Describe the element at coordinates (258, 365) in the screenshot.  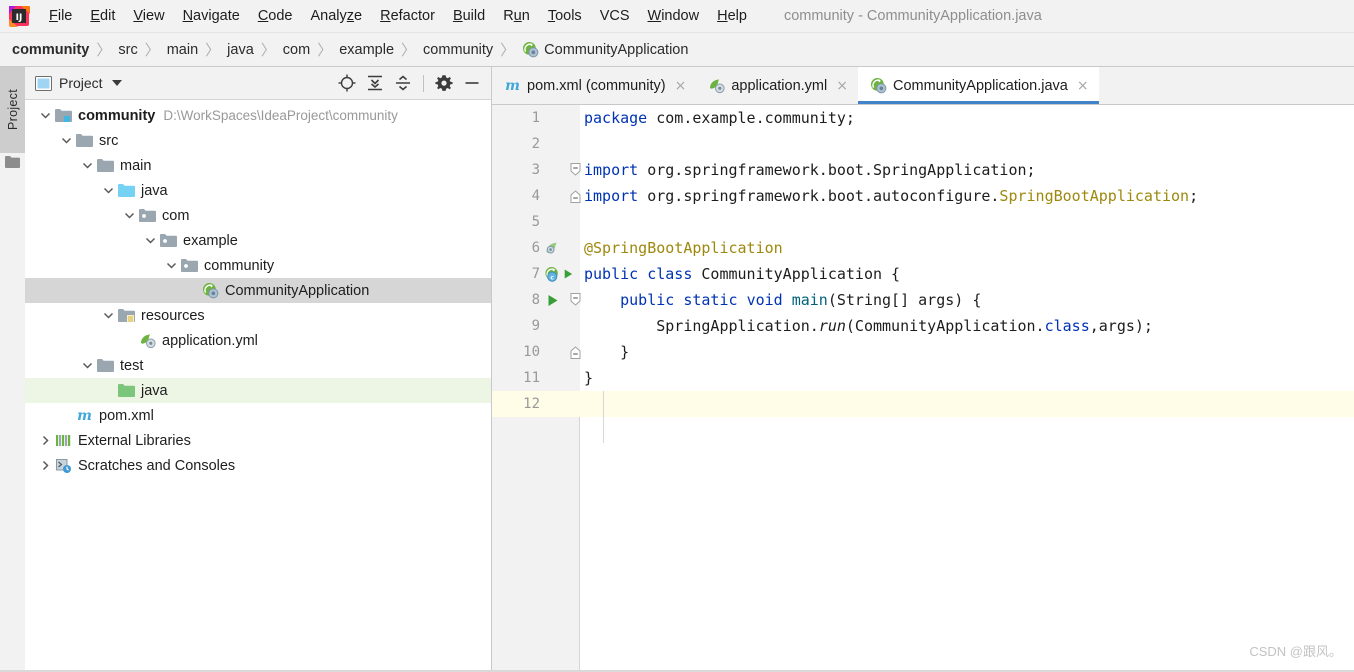
I see `tree-item-test: test` at that location.